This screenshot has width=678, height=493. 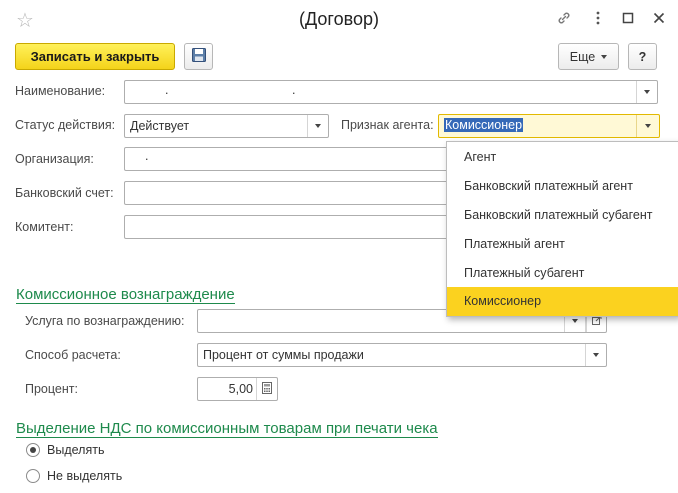 I want to click on save-and-close-button: Записать и закрыть, so click(x=95, y=56).